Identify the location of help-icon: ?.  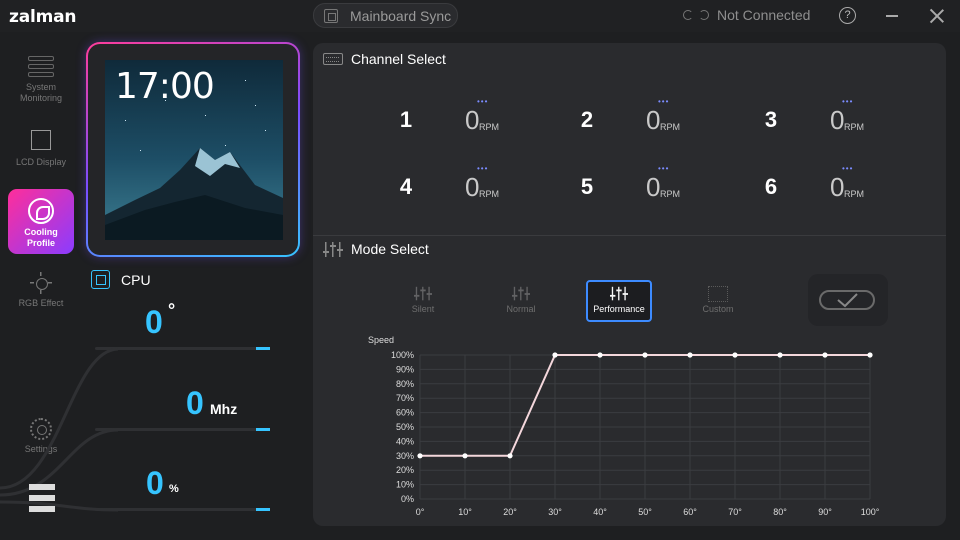
(847, 15).